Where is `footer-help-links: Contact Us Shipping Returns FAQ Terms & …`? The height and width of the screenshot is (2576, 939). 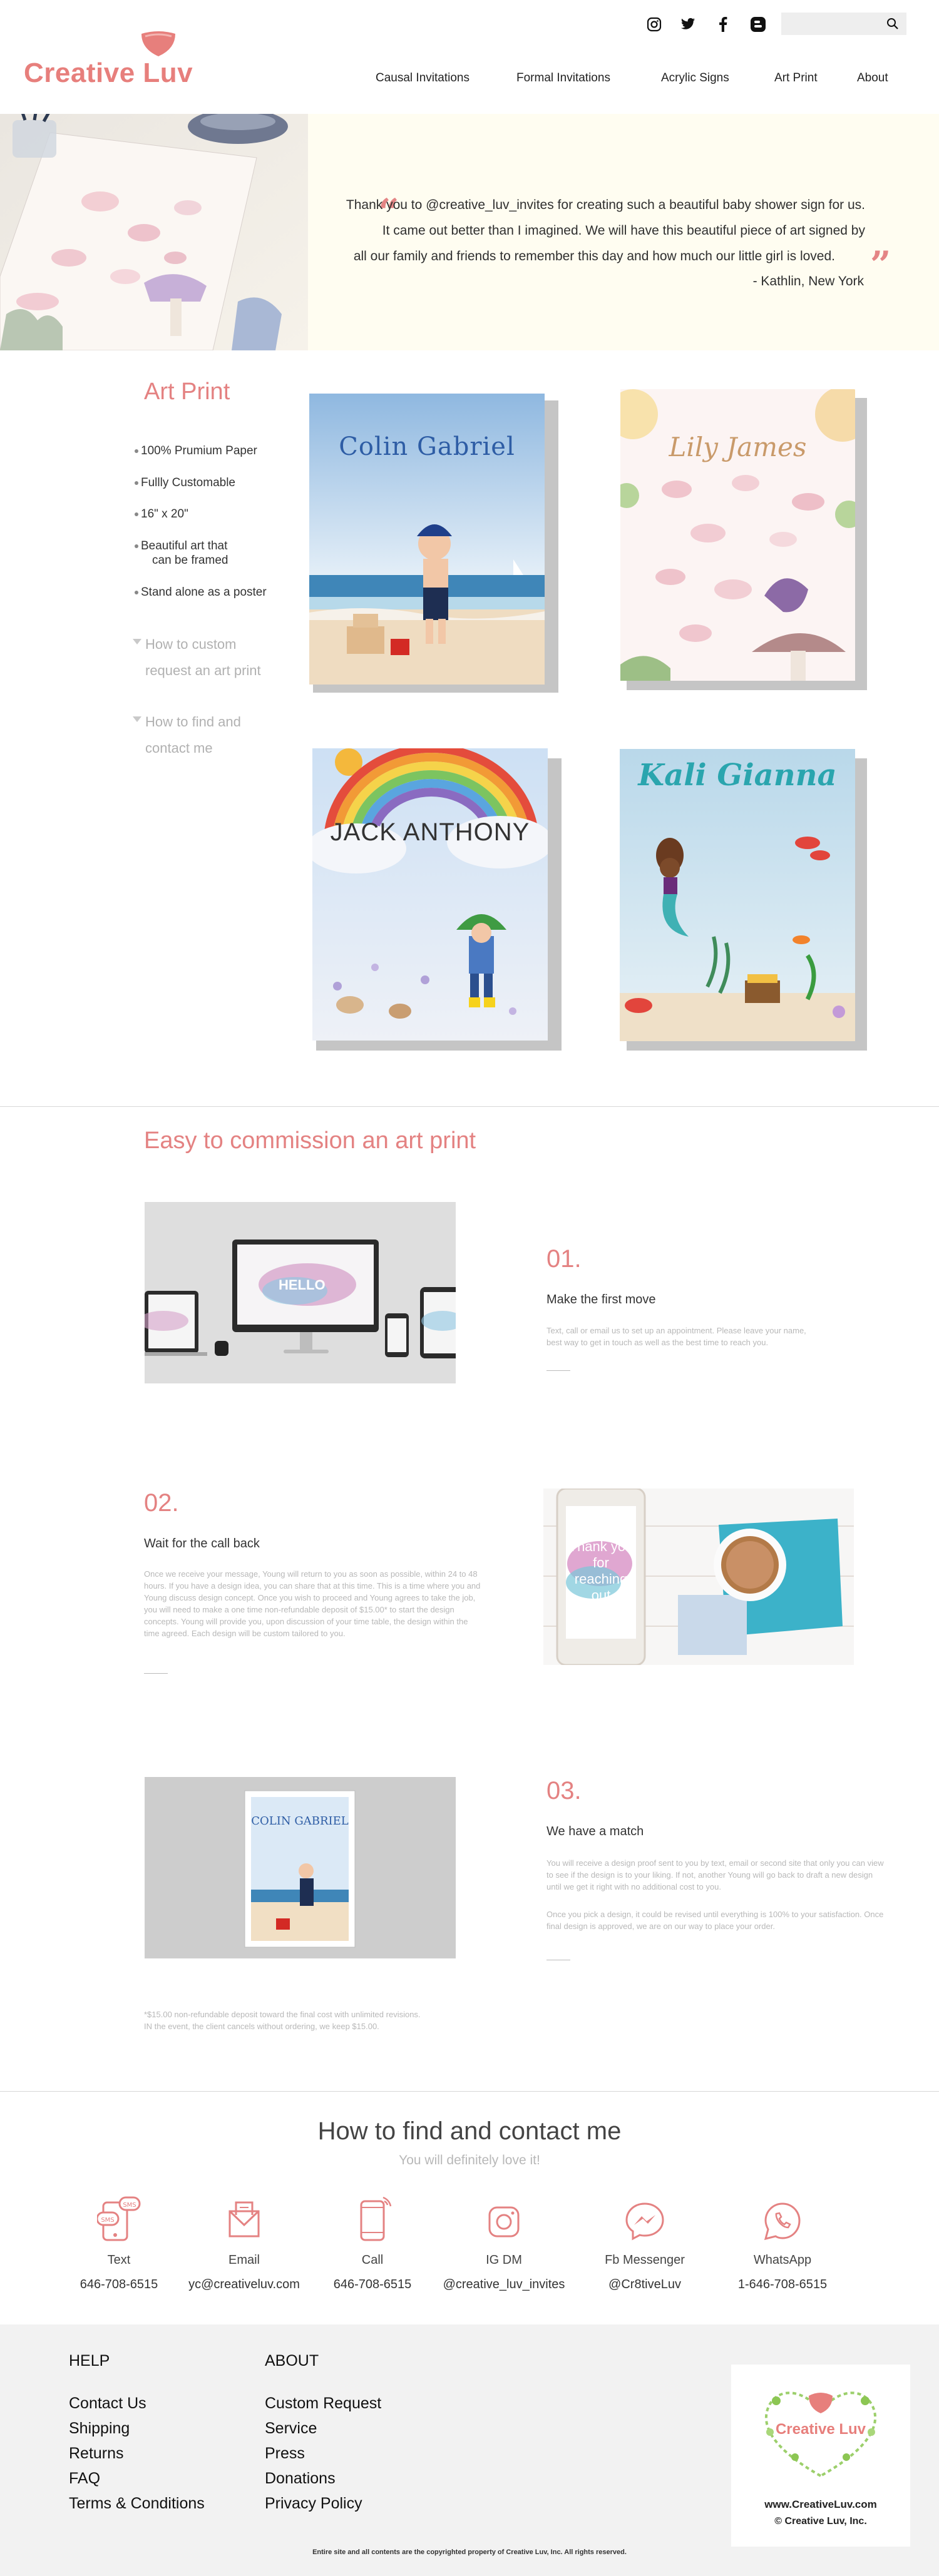 footer-help-links: Contact Us Shipping Returns FAQ Terms & … is located at coordinates (137, 2454).